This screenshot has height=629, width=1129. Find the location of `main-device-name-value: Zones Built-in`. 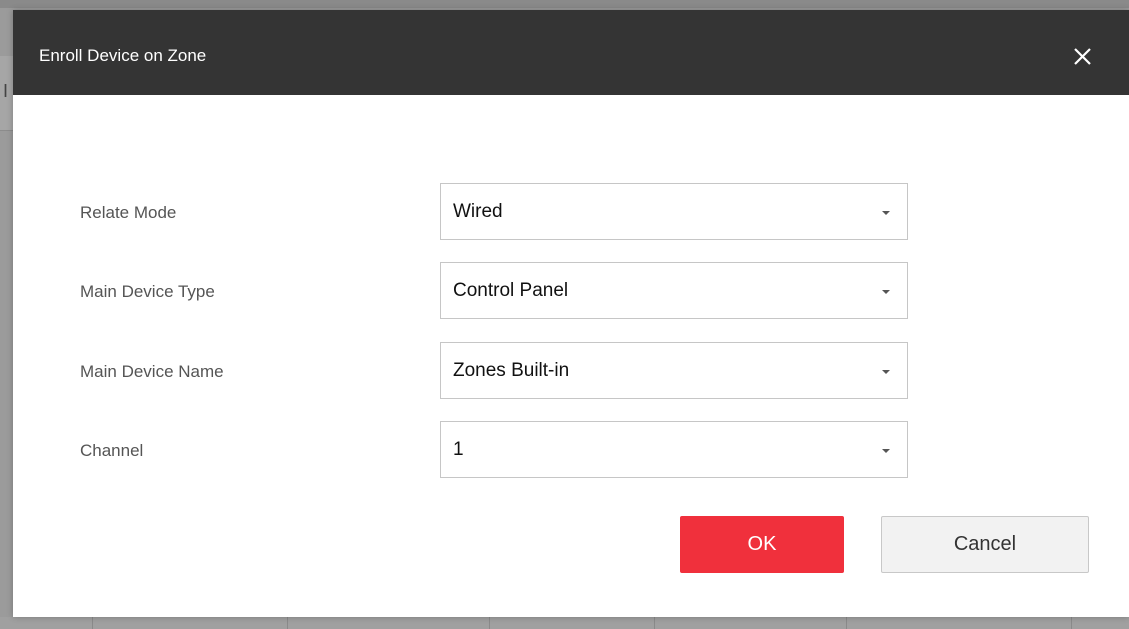

main-device-name-value: Zones Built-in is located at coordinates (511, 370).